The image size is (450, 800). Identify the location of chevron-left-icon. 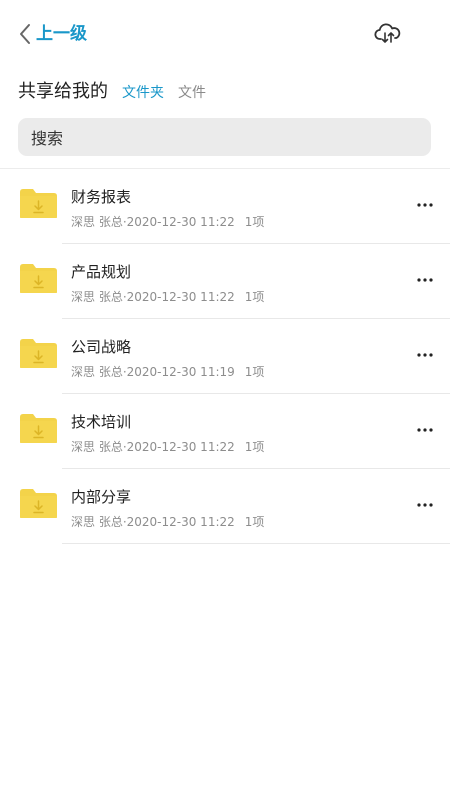
(25, 34).